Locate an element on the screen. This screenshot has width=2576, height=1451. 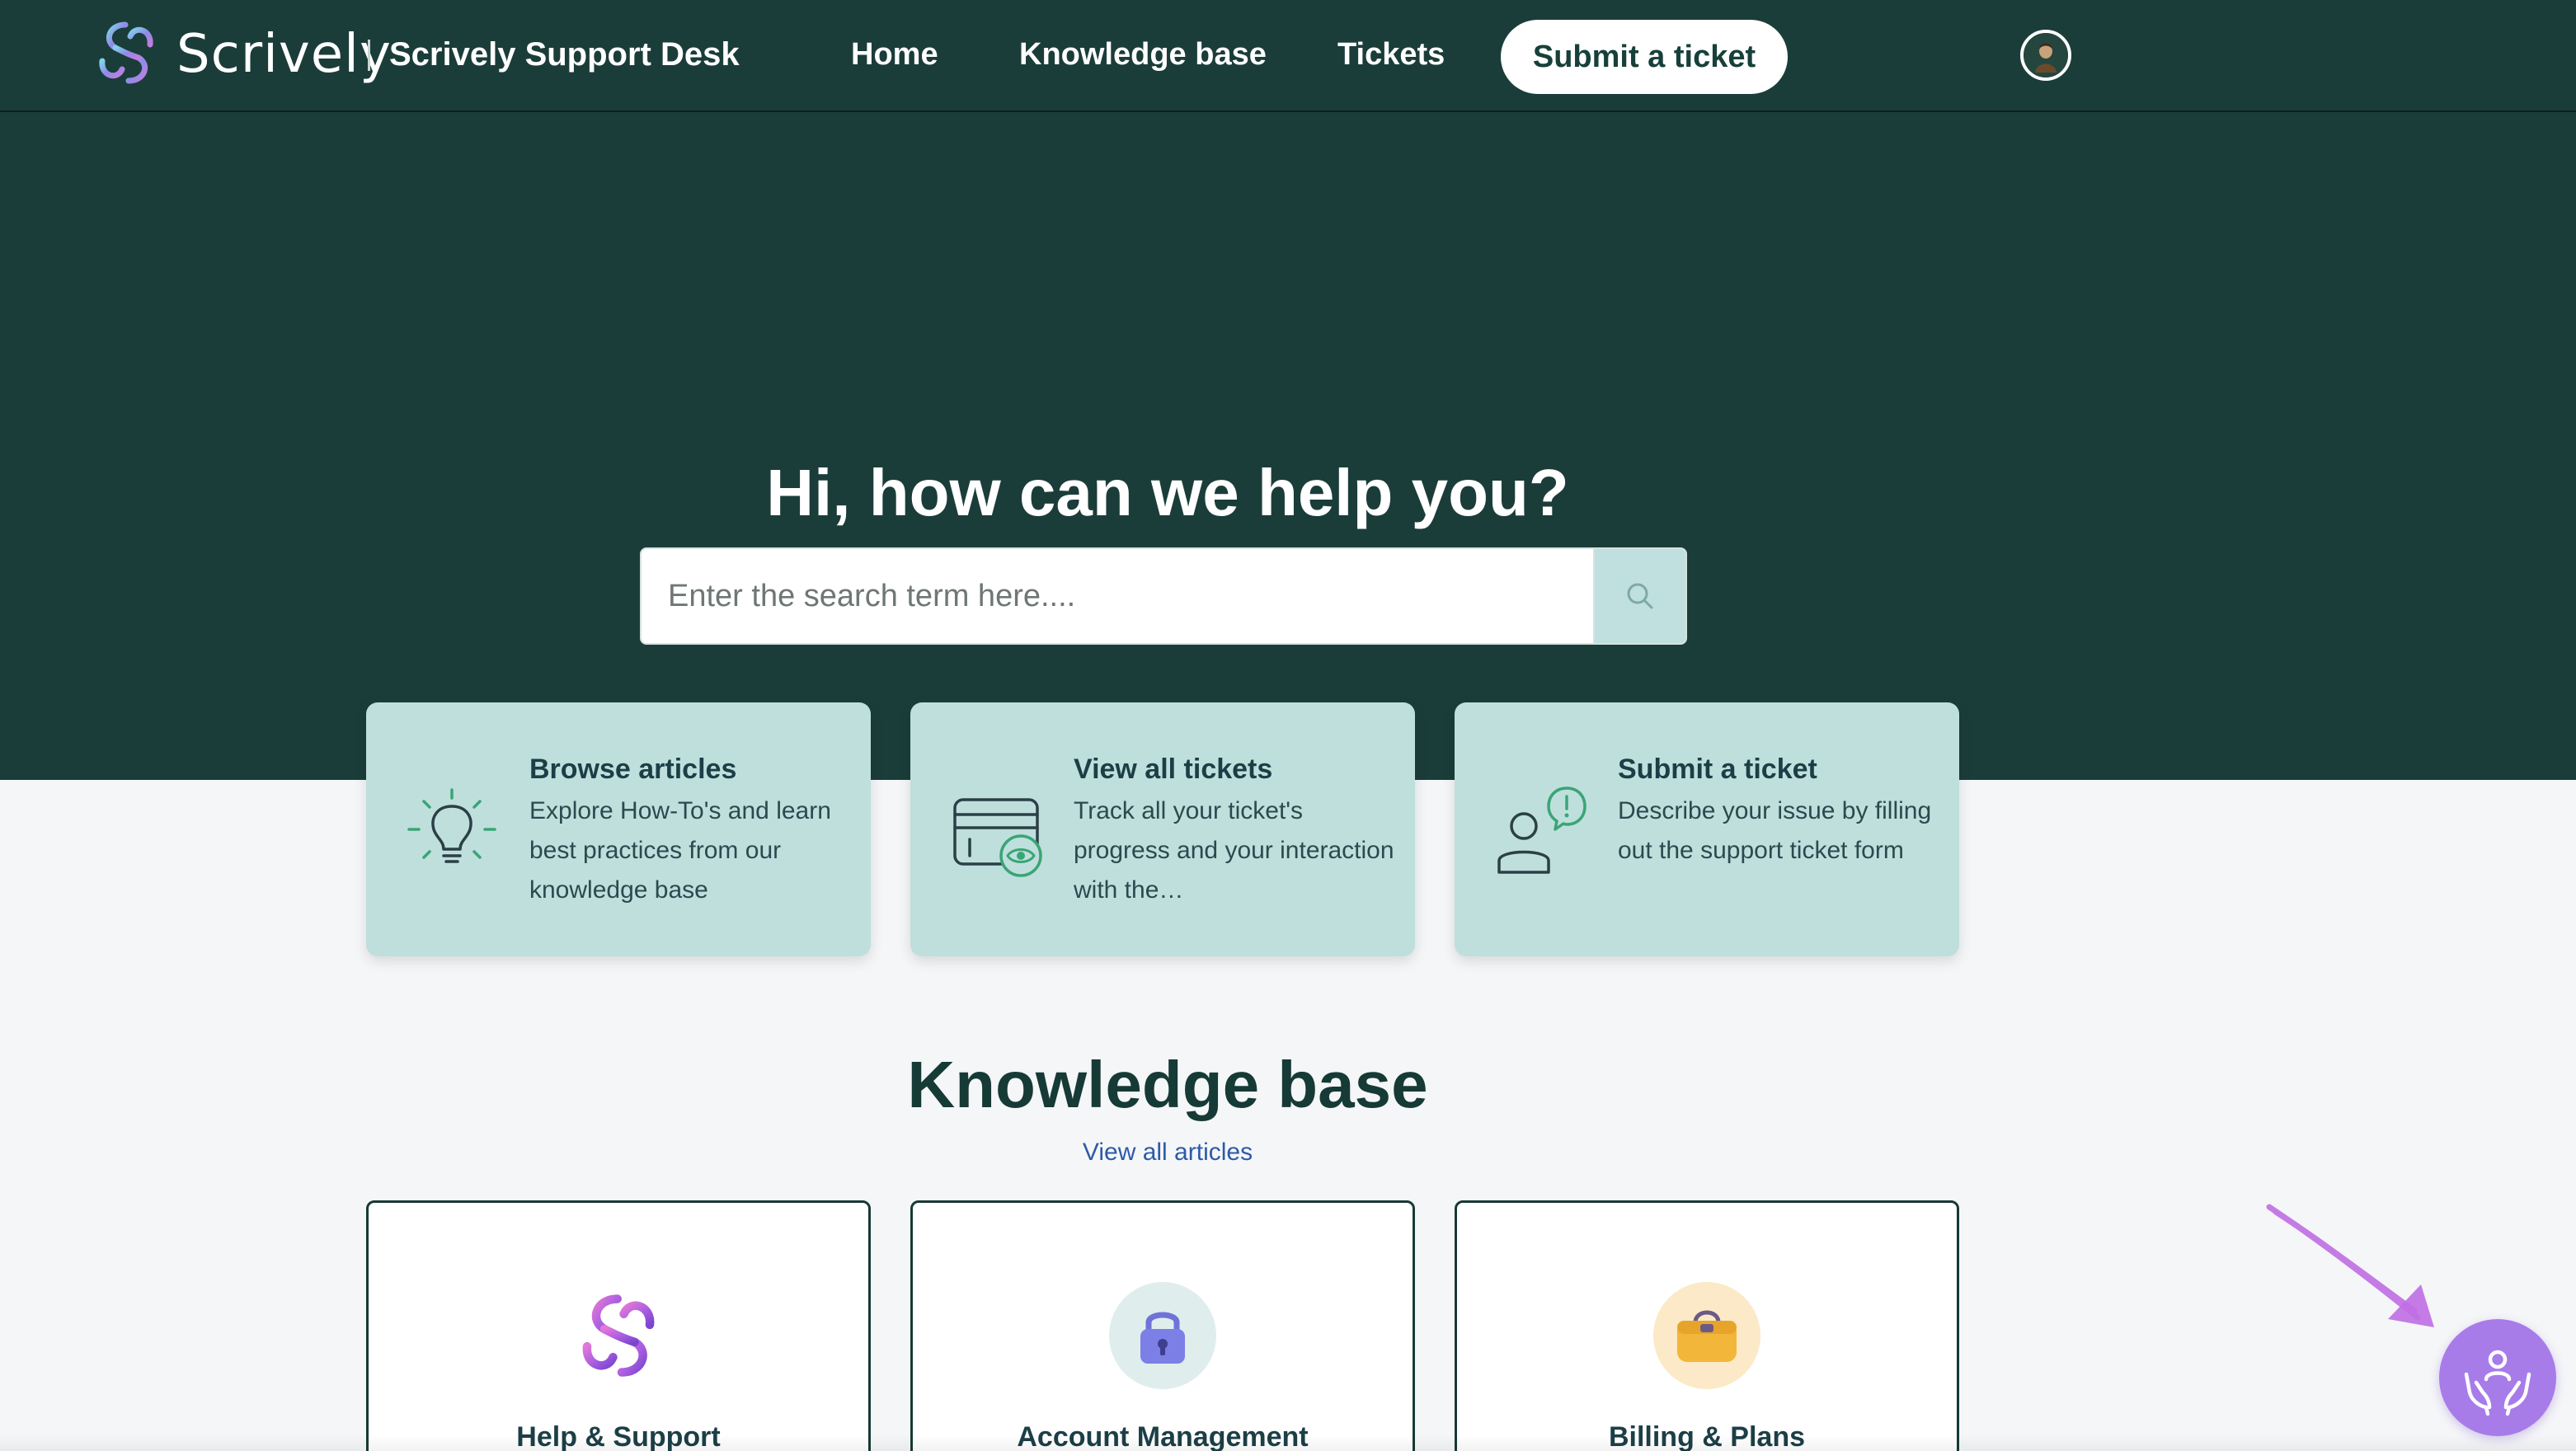
search-input is located at coordinates (1117, 596).